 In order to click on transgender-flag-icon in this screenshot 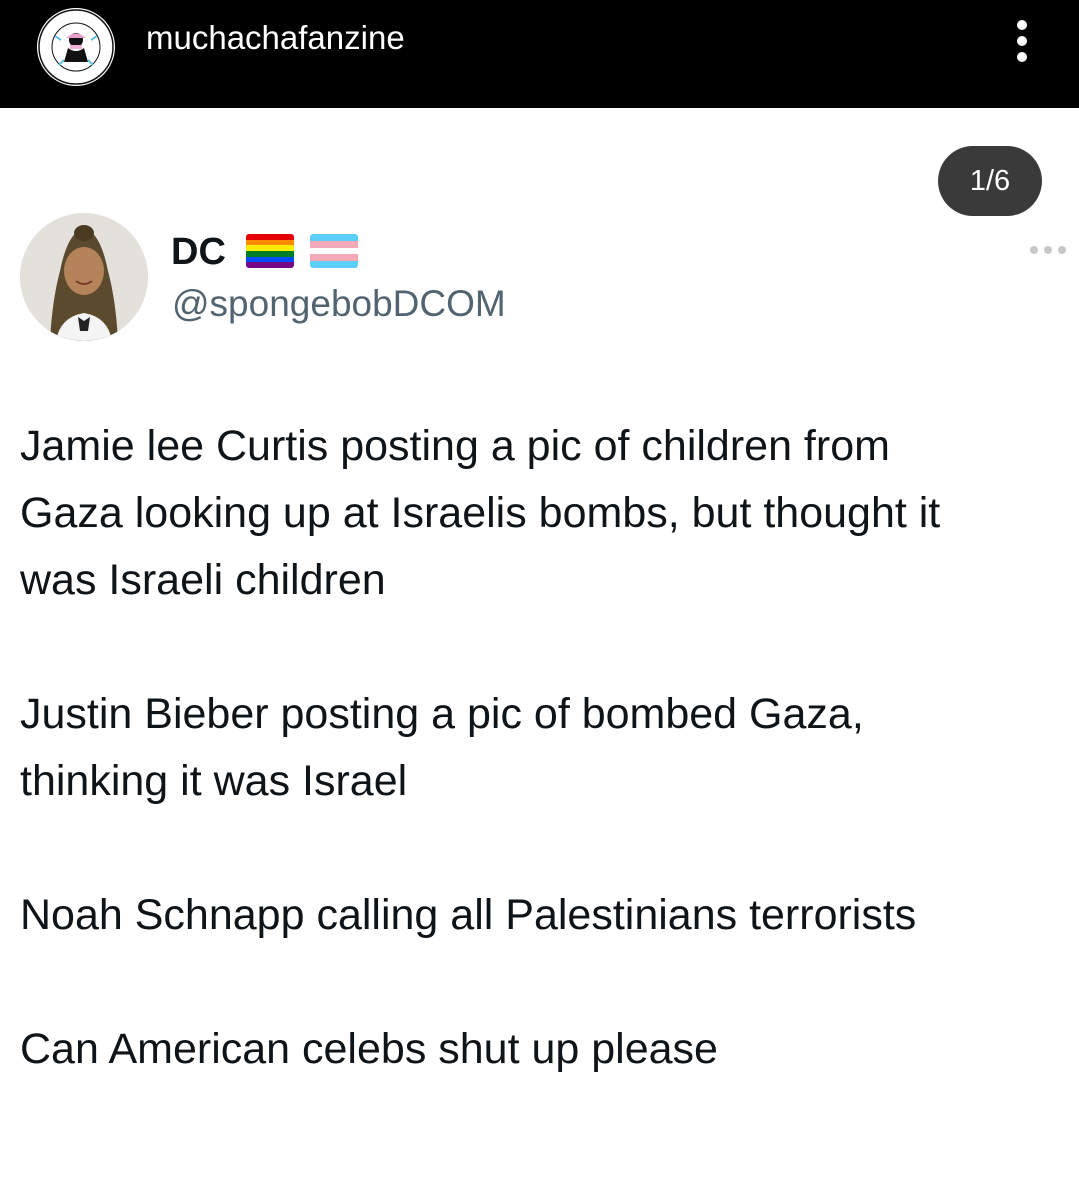, I will do `click(334, 251)`.